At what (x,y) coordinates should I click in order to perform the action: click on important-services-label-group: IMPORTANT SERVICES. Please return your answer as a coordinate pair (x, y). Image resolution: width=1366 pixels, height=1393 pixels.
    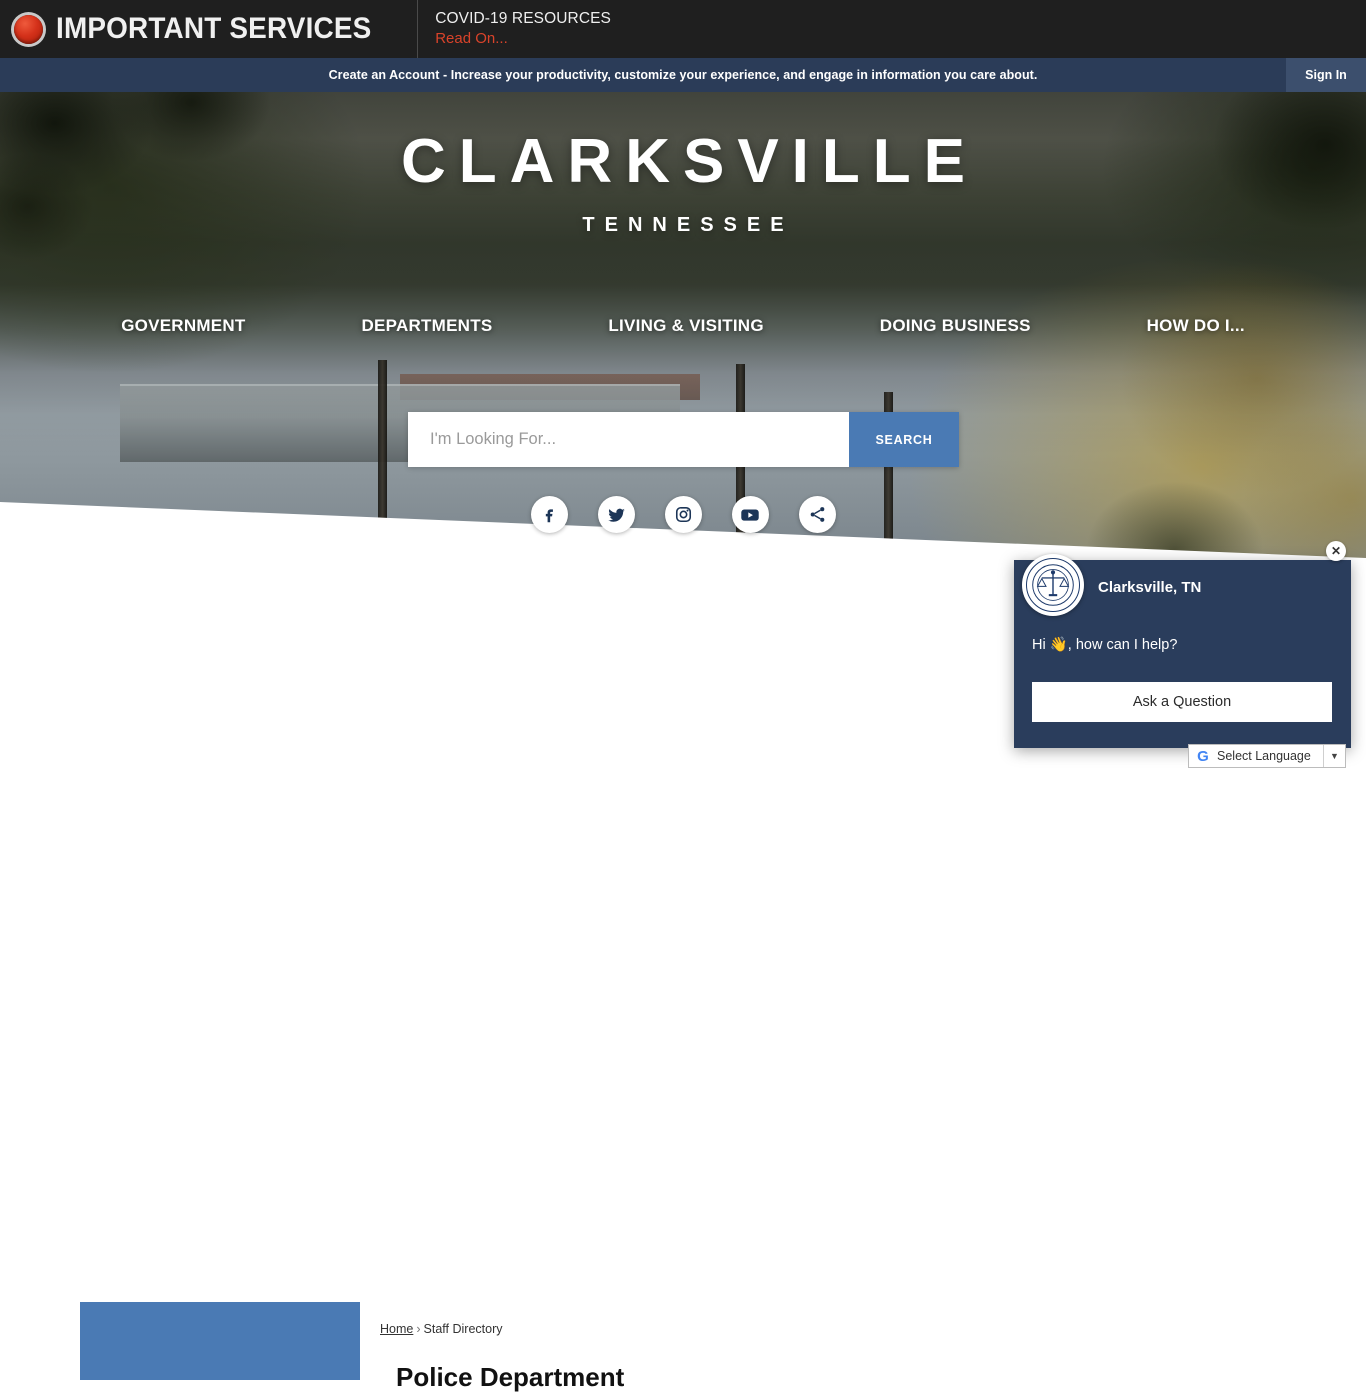
    Looking at the image, I should click on (209, 29).